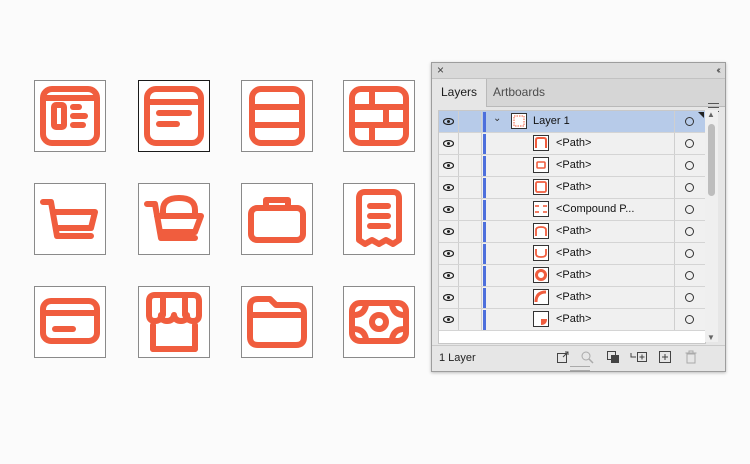 The image size is (750, 464). Describe the element at coordinates (497, 118) in the screenshot. I see `expand-chevron-icon: ⌄` at that location.